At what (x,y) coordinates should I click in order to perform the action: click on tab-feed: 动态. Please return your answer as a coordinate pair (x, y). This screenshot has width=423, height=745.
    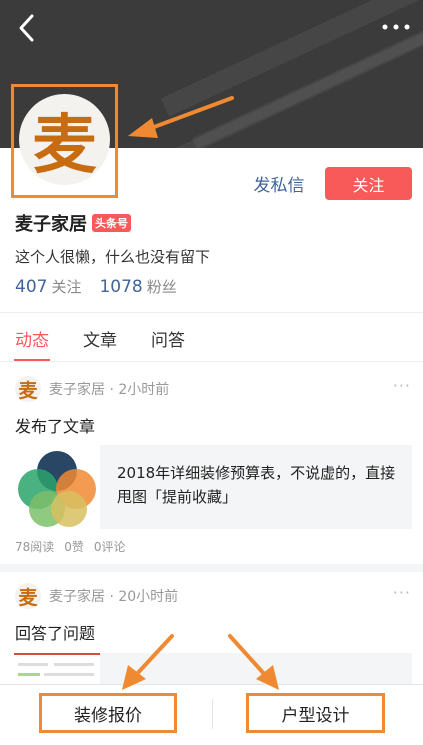
    Looking at the image, I should click on (32, 338).